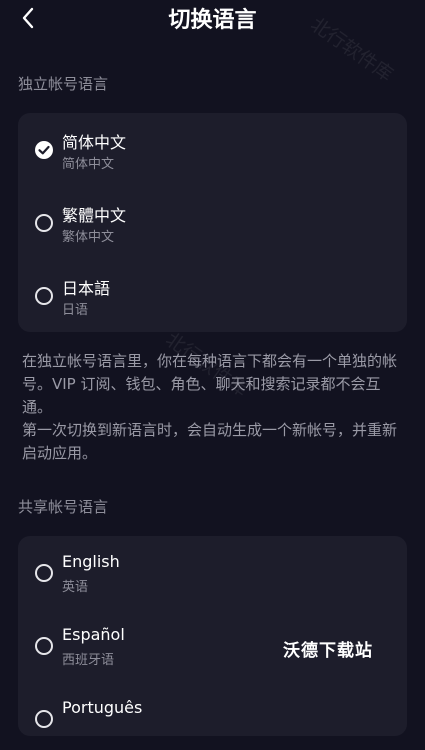  What do you see at coordinates (210, 441) in the screenshot?
I see `description-paragraph: 第一次切换到新语言时，会自动生成一个新帐号，并重新启动应用。` at bounding box center [210, 441].